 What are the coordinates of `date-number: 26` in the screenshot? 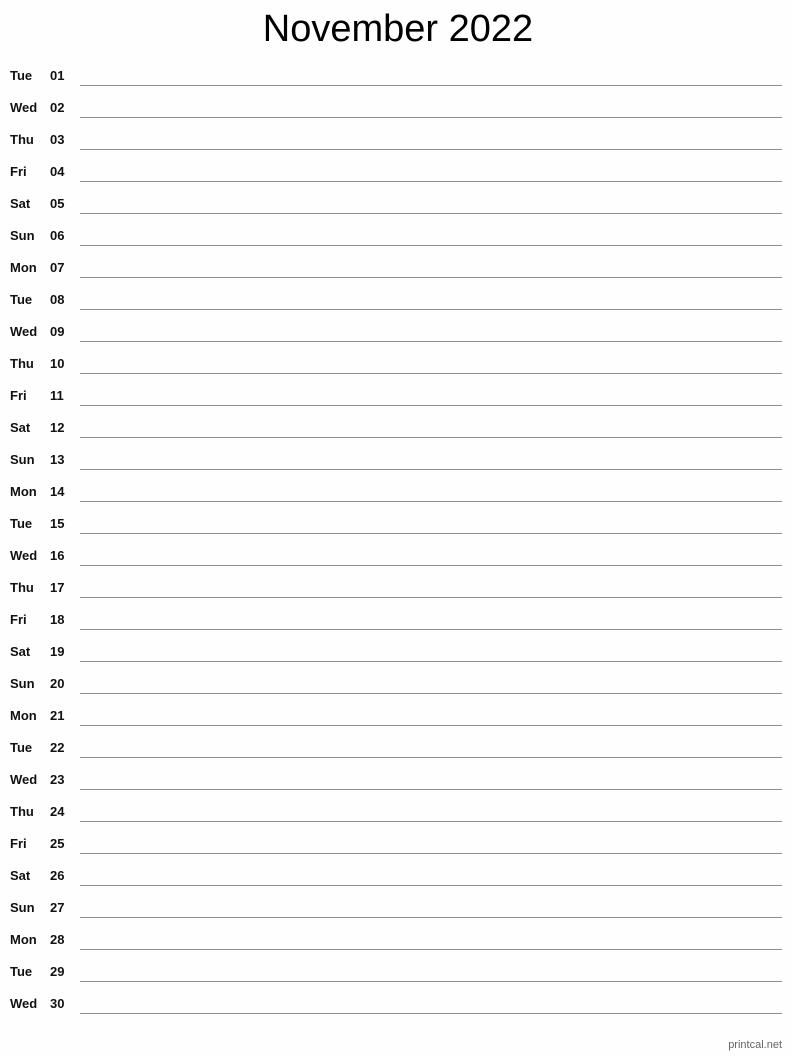 It's located at (57, 875).